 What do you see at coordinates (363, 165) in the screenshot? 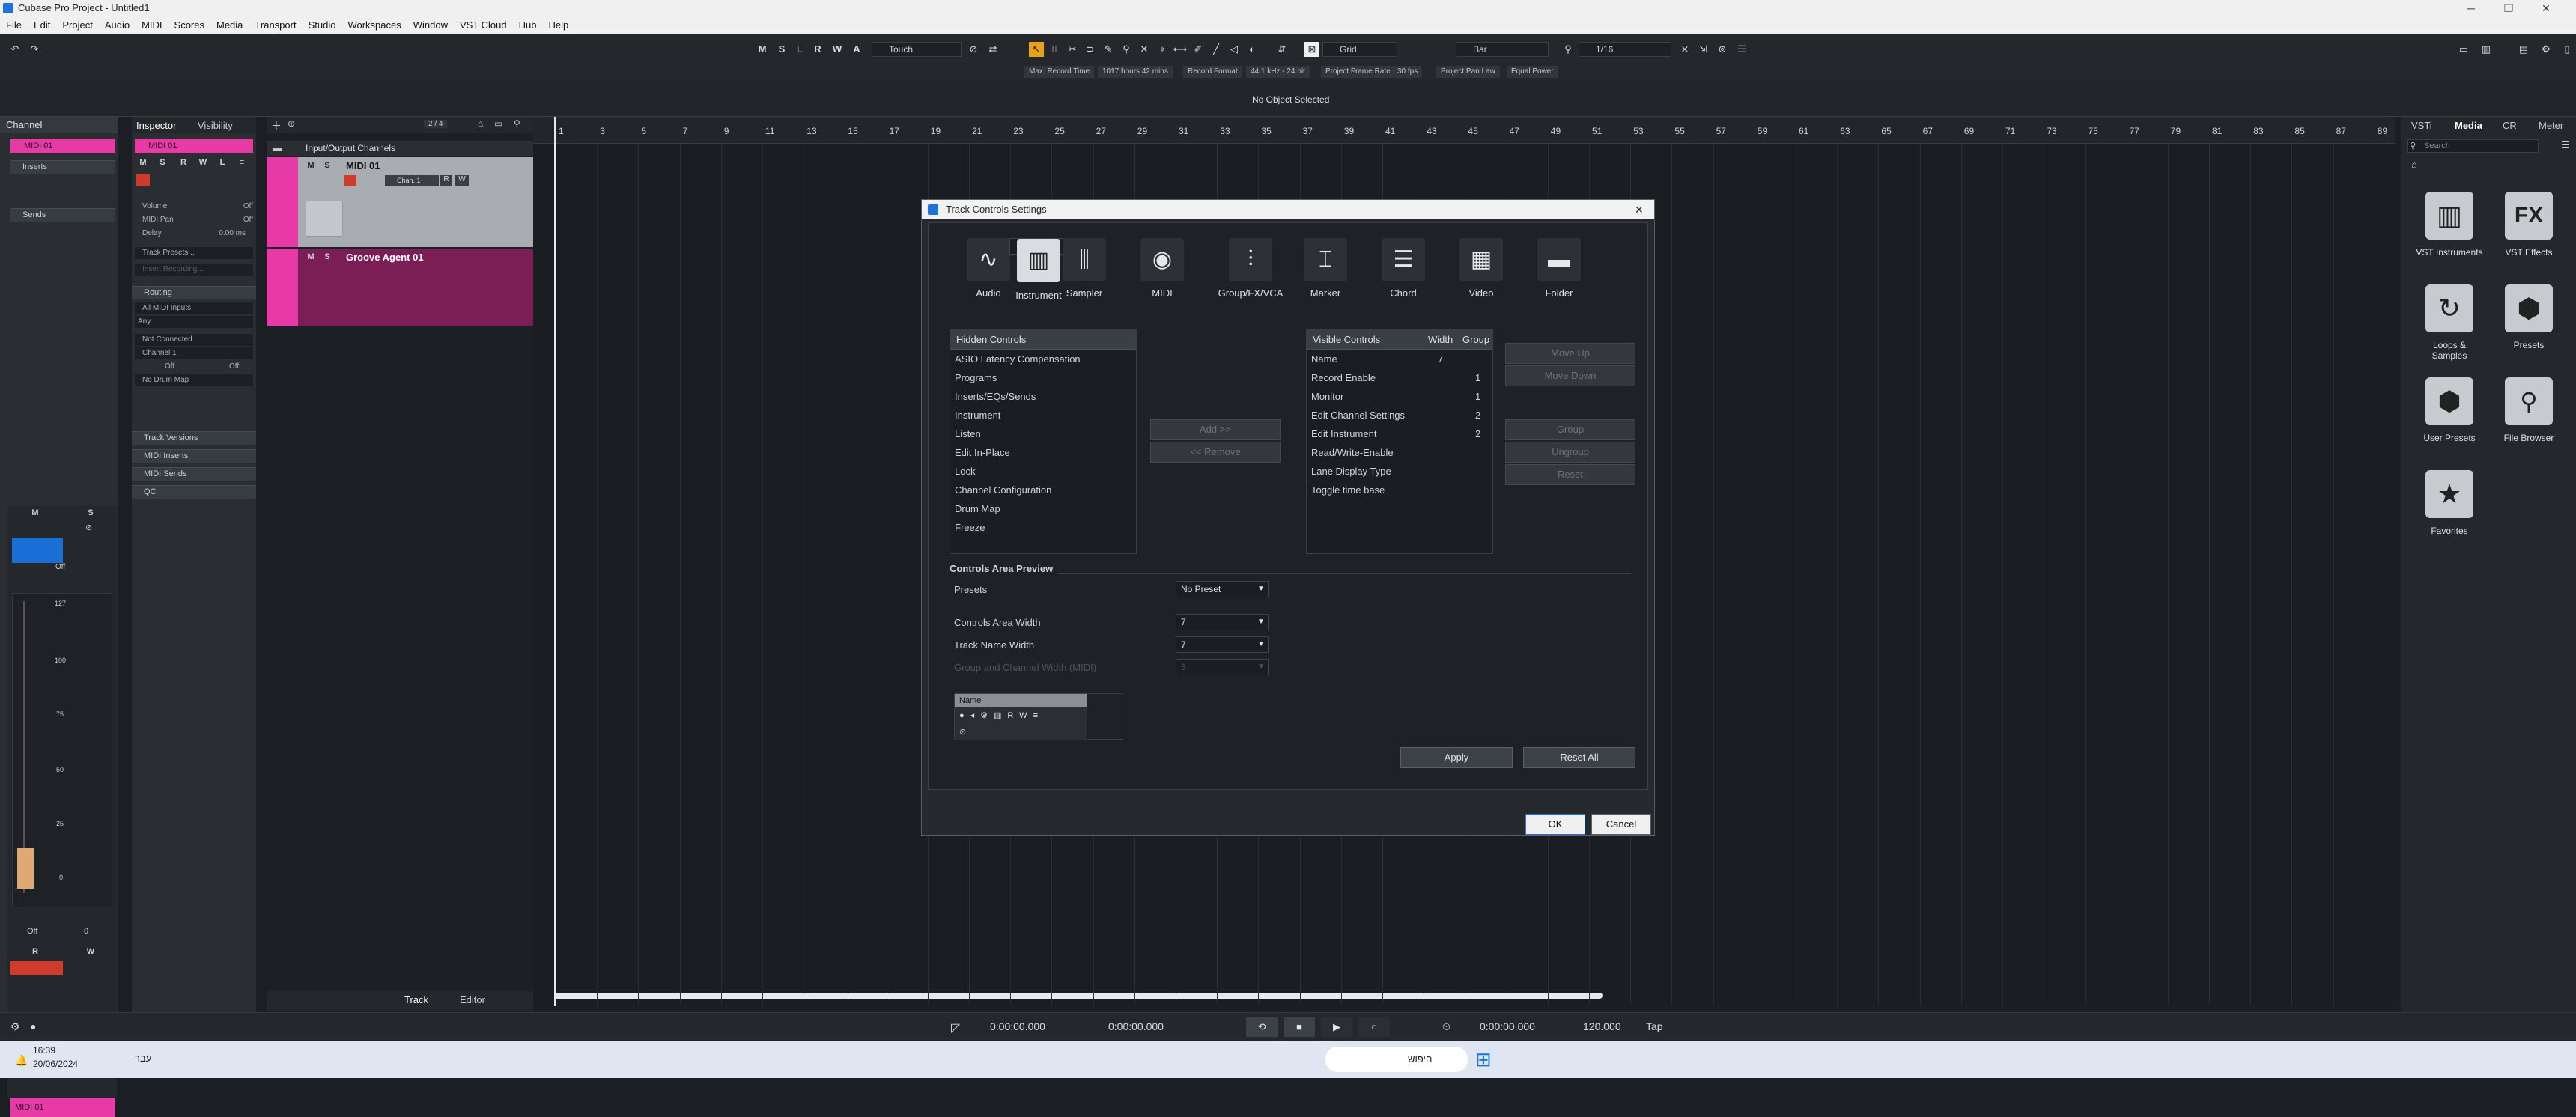
I see `track-name: MIDI 01` at bounding box center [363, 165].